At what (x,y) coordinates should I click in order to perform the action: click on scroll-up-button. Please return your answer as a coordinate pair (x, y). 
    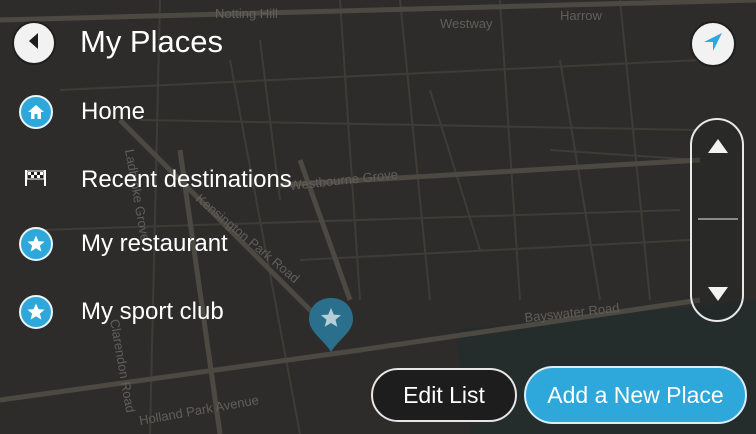
    Looking at the image, I should click on (718, 148).